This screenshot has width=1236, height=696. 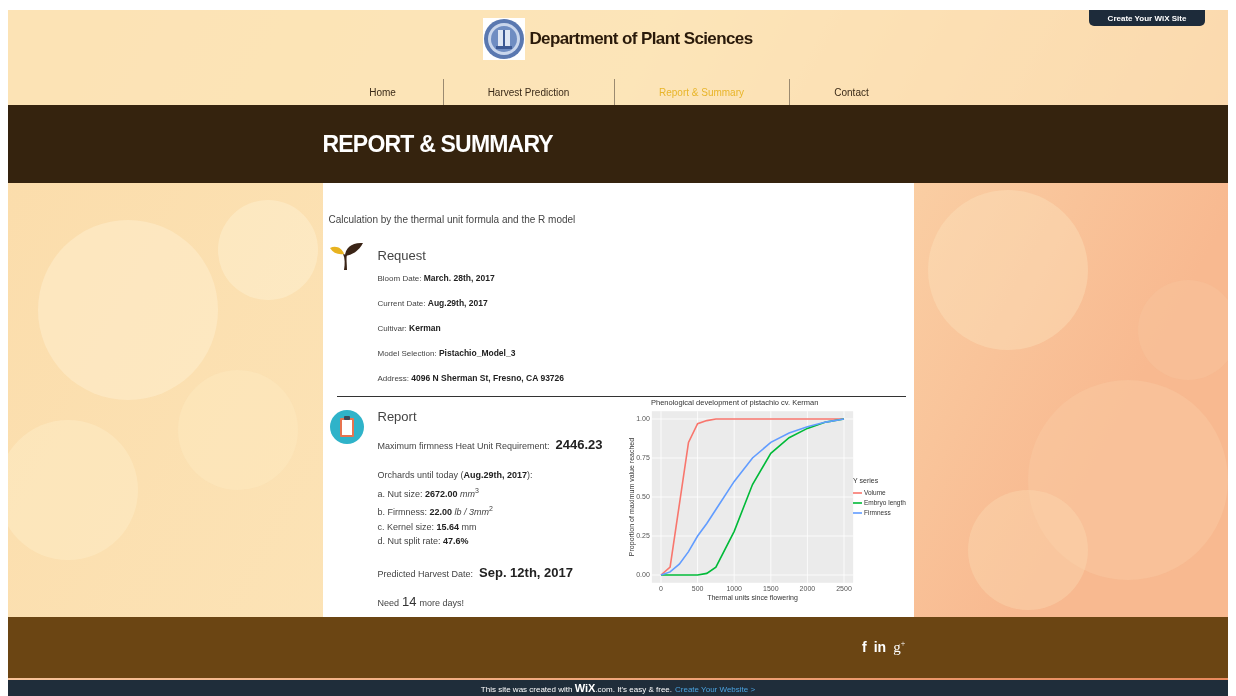 I want to click on site-title: Department of Plant Sciences, so click(x=641, y=39).